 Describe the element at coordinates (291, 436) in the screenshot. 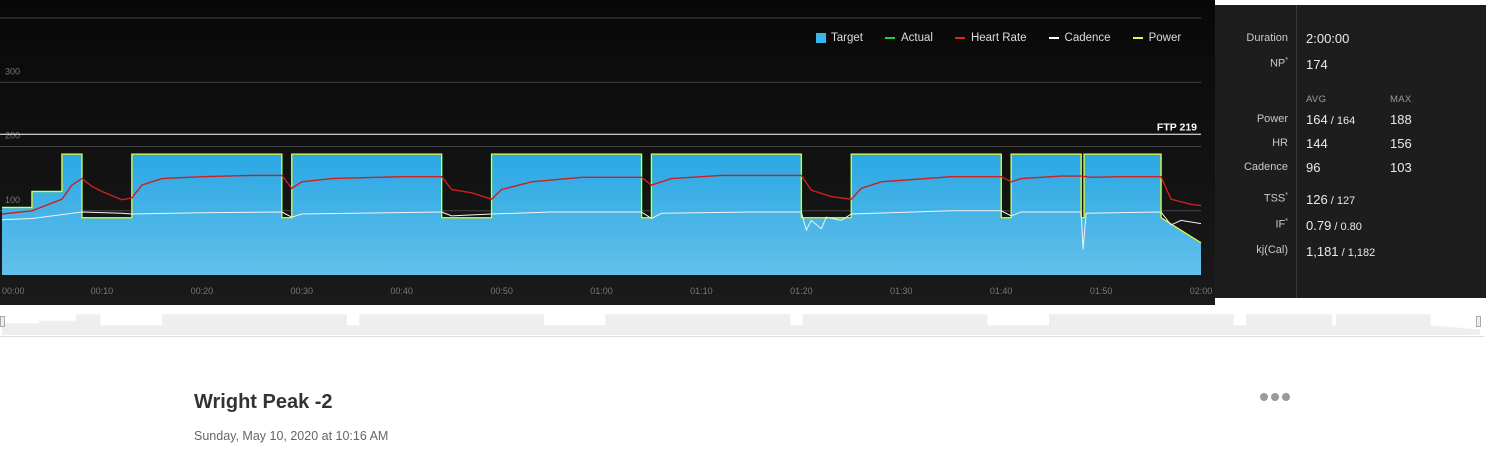

I see `workout-date: Sunday, May 10, 2020 at 10:16 AM` at that location.